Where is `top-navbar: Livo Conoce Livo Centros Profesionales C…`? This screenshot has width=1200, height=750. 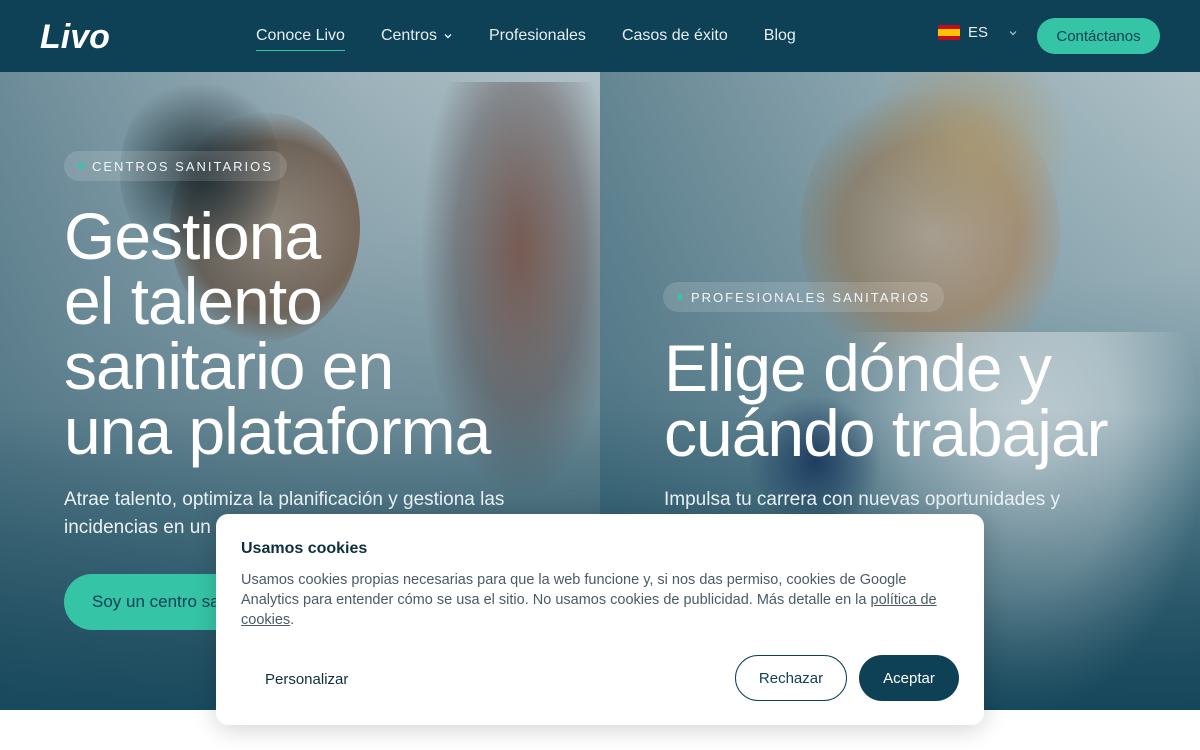 top-navbar: Livo Conoce Livo Centros Profesionales C… is located at coordinates (600, 36).